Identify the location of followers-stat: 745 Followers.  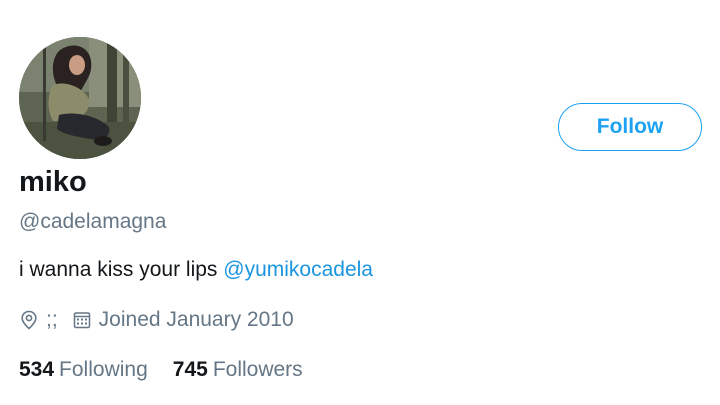
(238, 370).